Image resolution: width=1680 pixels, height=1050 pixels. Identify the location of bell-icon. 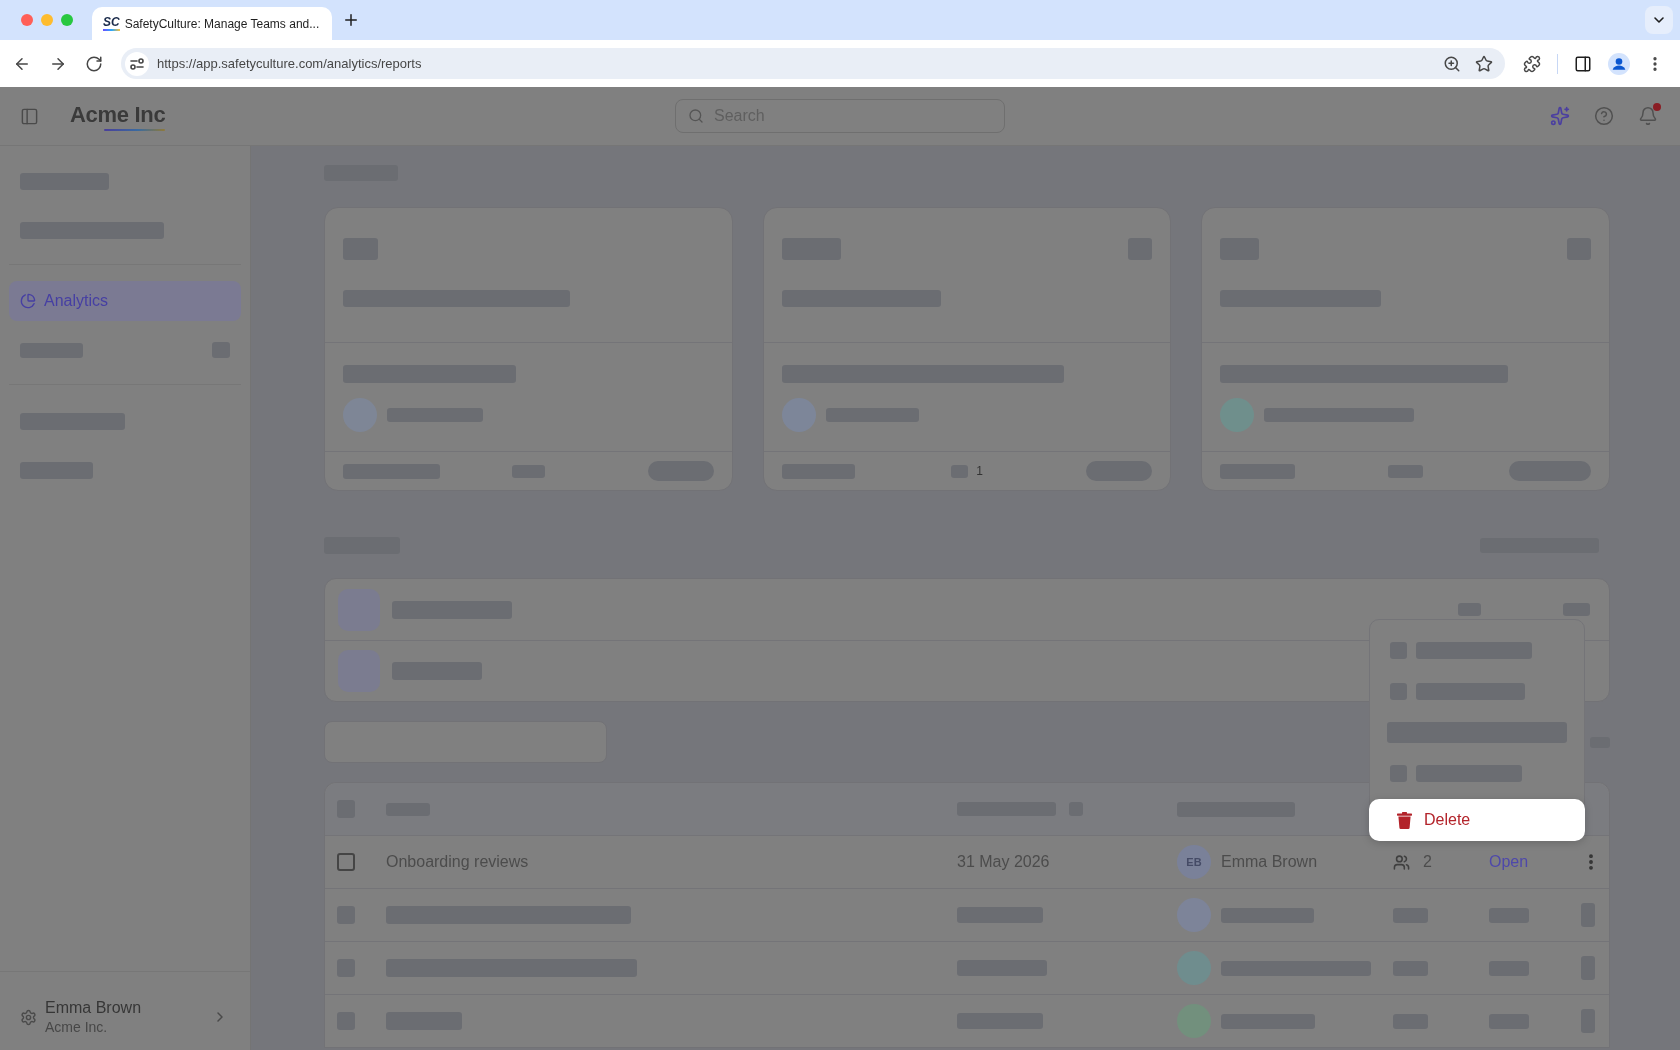
(1648, 116).